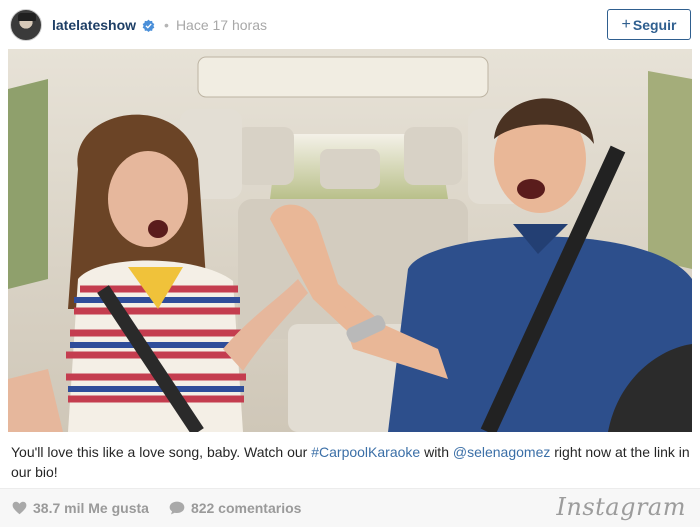 The height and width of the screenshot is (527, 700). What do you see at coordinates (621, 507) in the screenshot?
I see `instagram-logo: Instagram` at bounding box center [621, 507].